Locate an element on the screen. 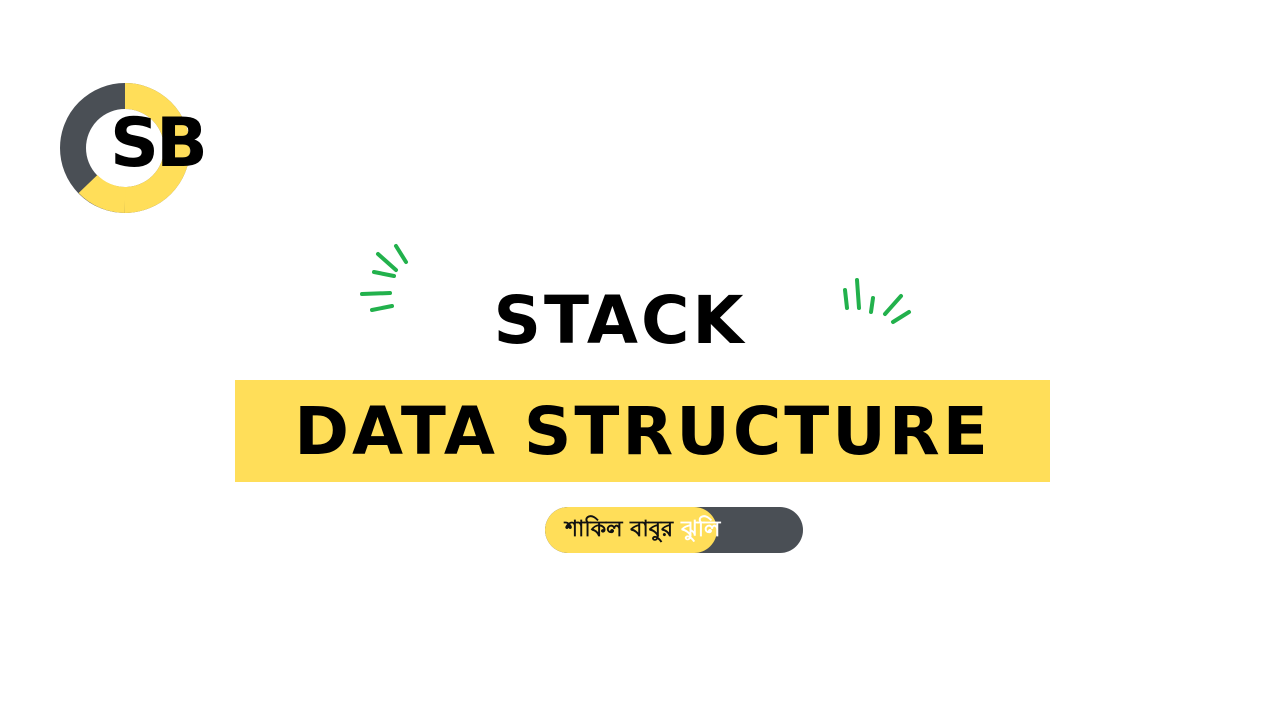 This screenshot has width=1280, height=720. title-data-structure: DATA STRUCTURE is located at coordinates (642, 431).